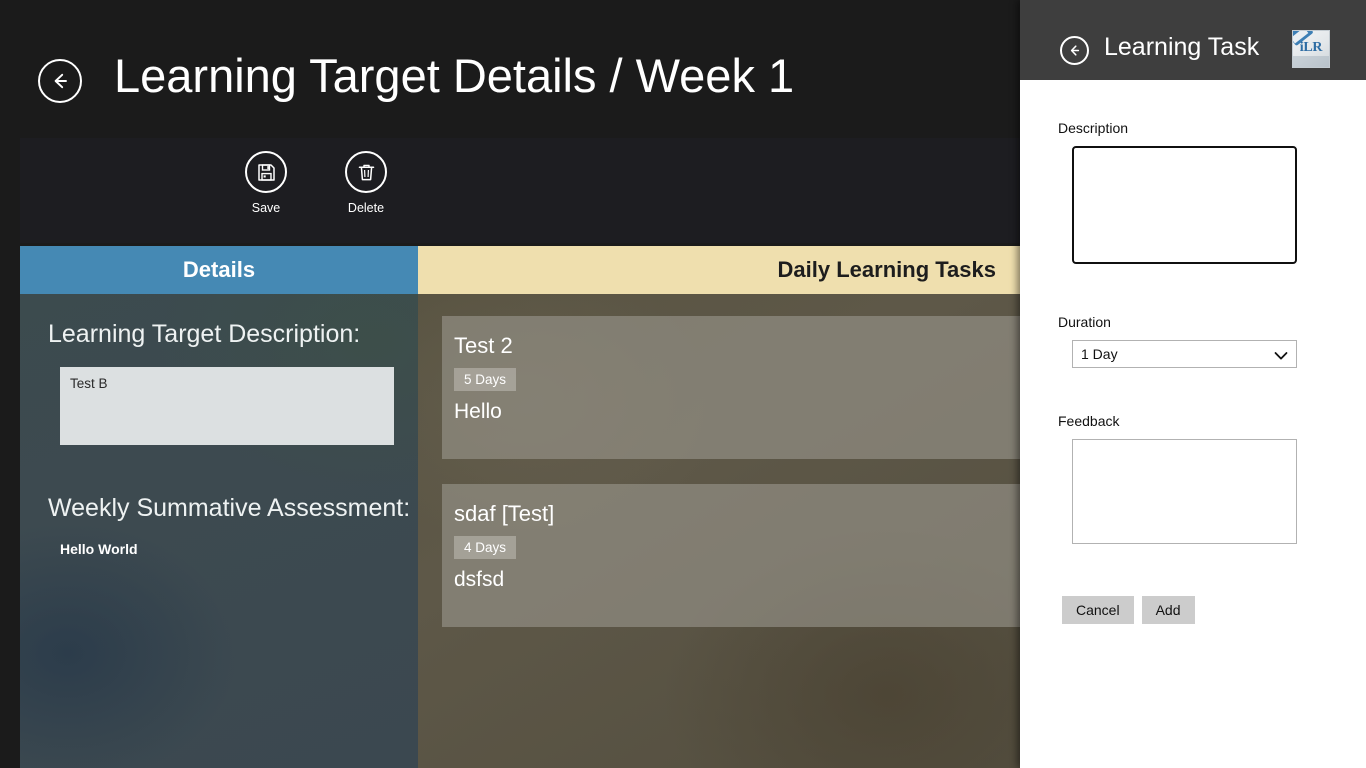 This screenshot has width=1366, height=768. Describe the element at coordinates (731, 387) in the screenshot. I see `task-card: Test 2 5 Days Hello` at that location.